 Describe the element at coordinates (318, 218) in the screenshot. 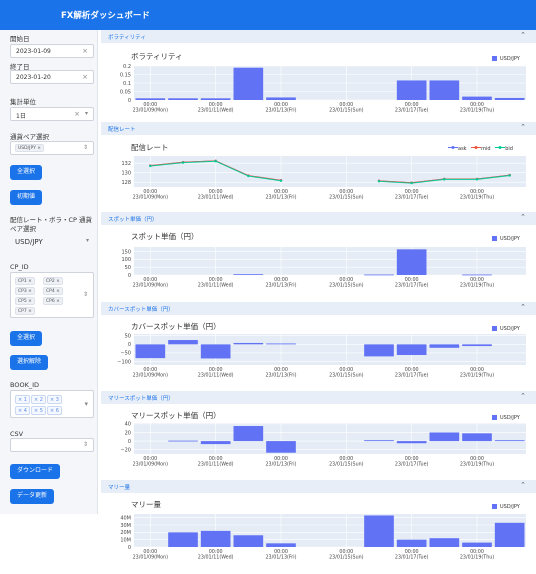

I see `section-header-spot: スポット単価（円） ⌃` at that location.